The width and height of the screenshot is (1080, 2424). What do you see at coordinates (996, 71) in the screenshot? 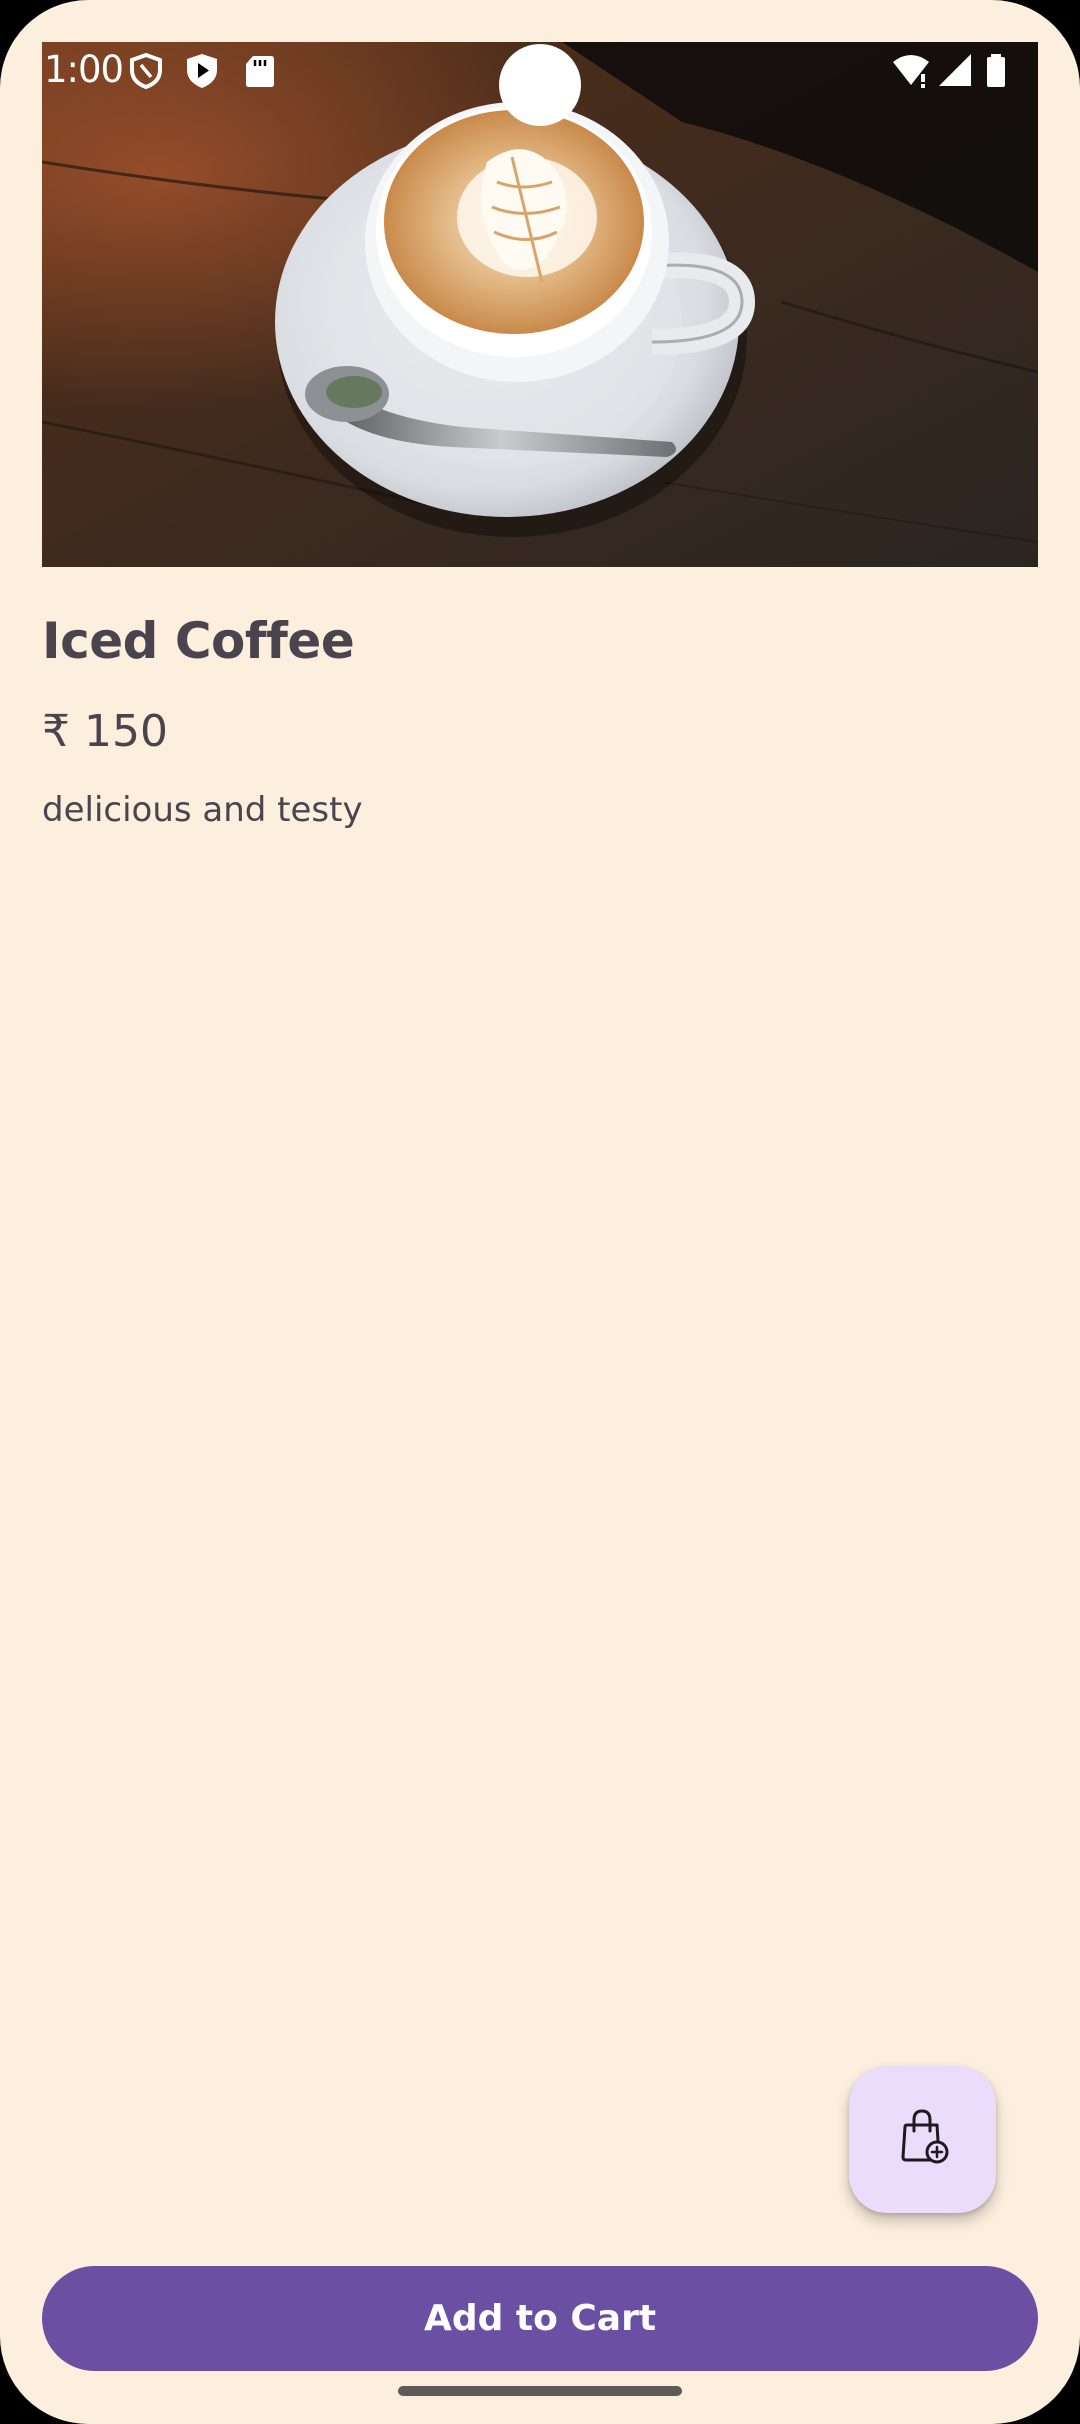
I see `battery-icon` at bounding box center [996, 71].